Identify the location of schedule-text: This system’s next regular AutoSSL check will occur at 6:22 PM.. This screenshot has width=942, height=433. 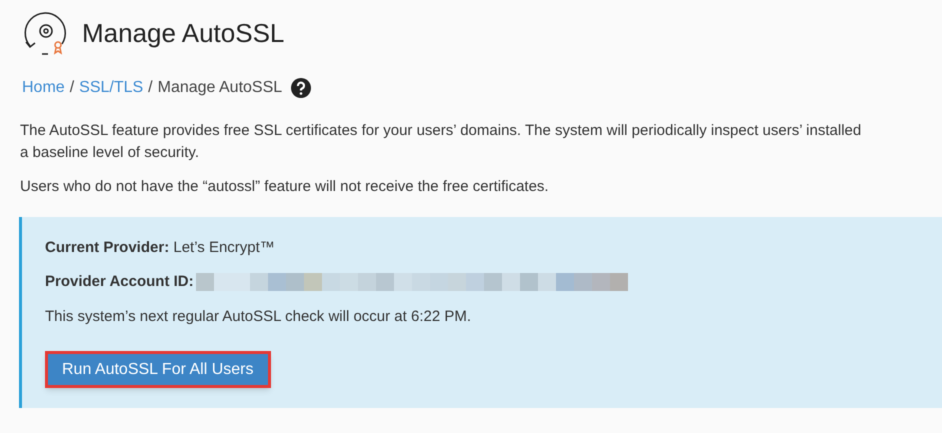
(258, 316).